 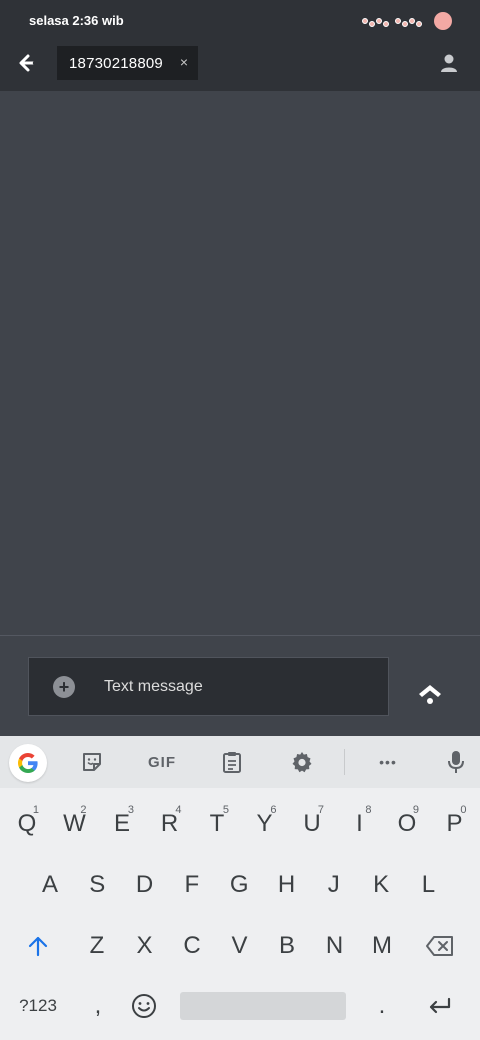 I want to click on key-v: V, so click(x=240, y=946).